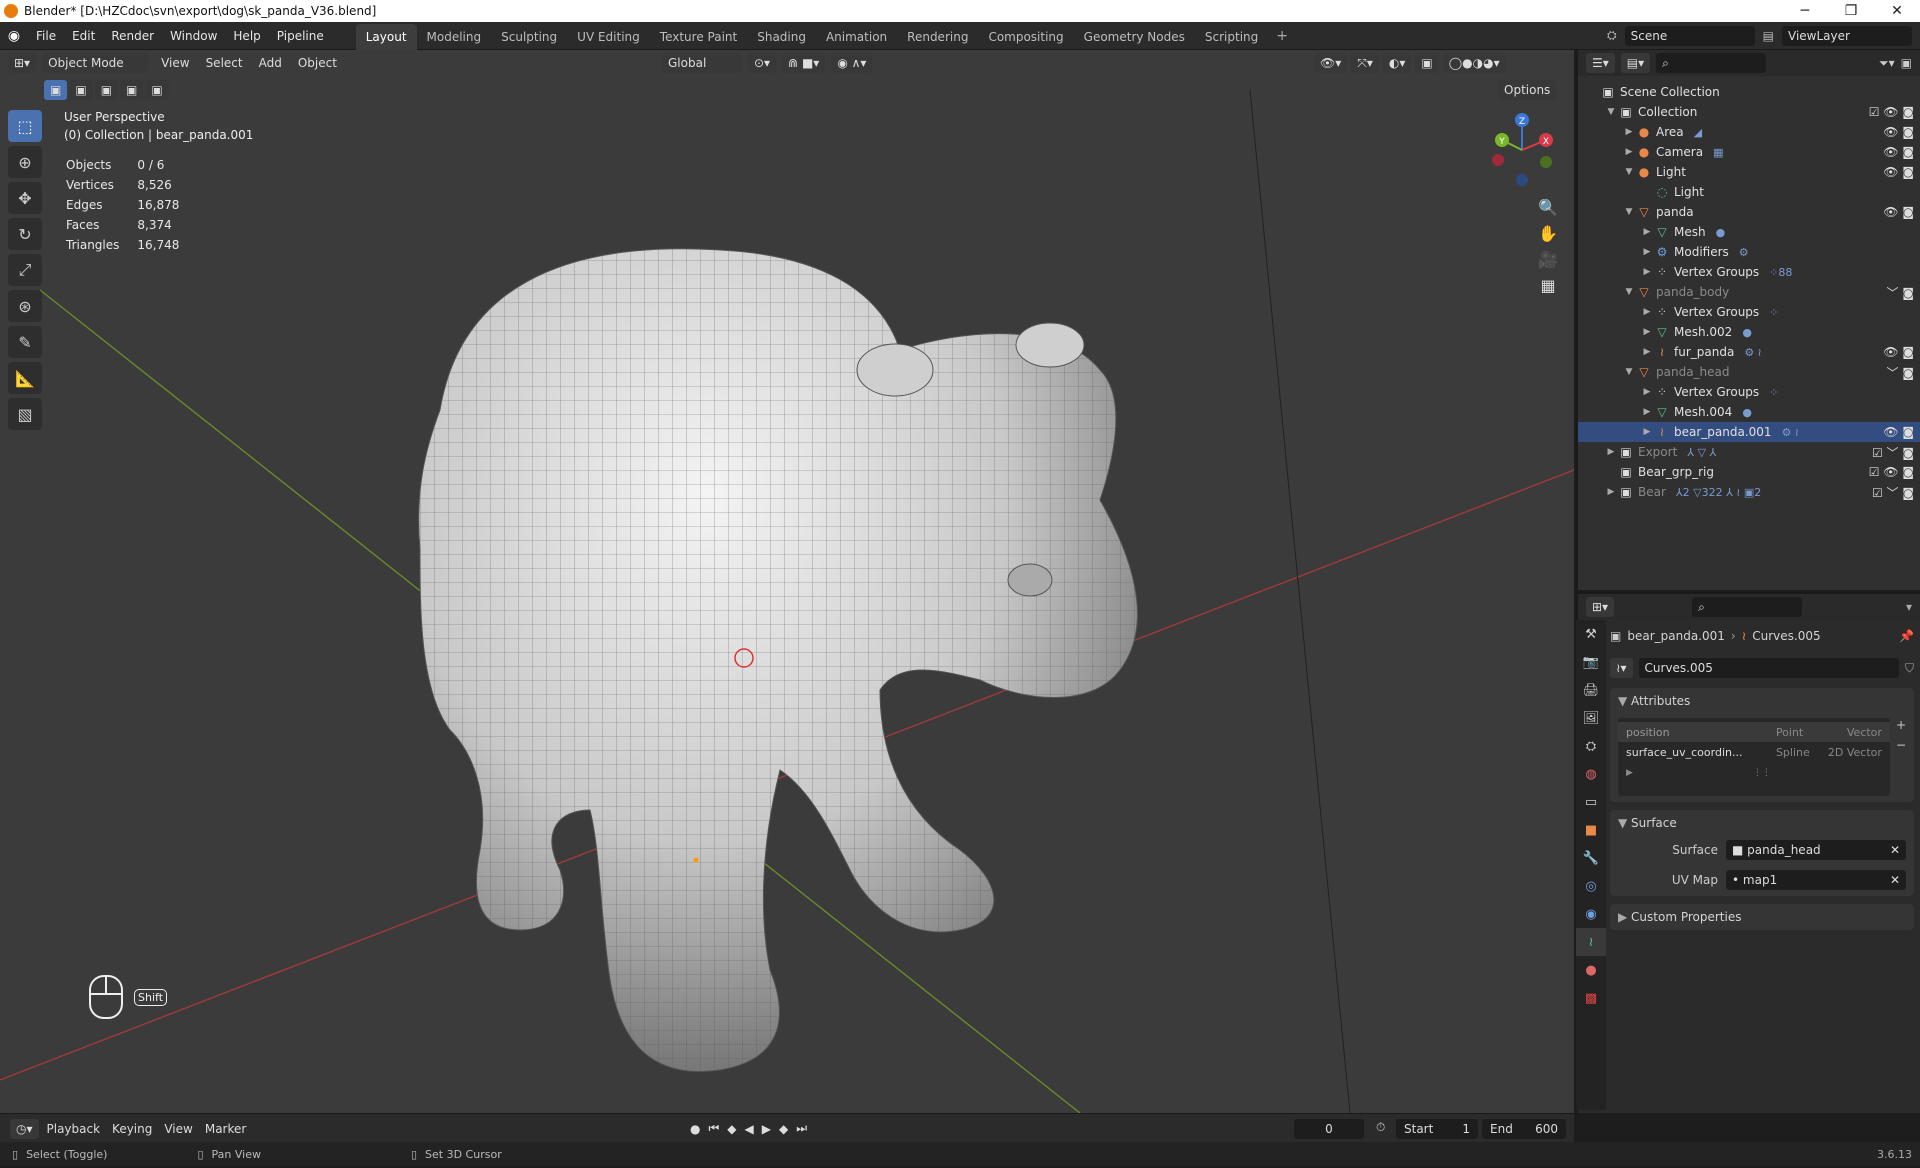 This screenshot has height=1168, width=1920. I want to click on outliner-row: ◌ Light, so click(1749, 192).